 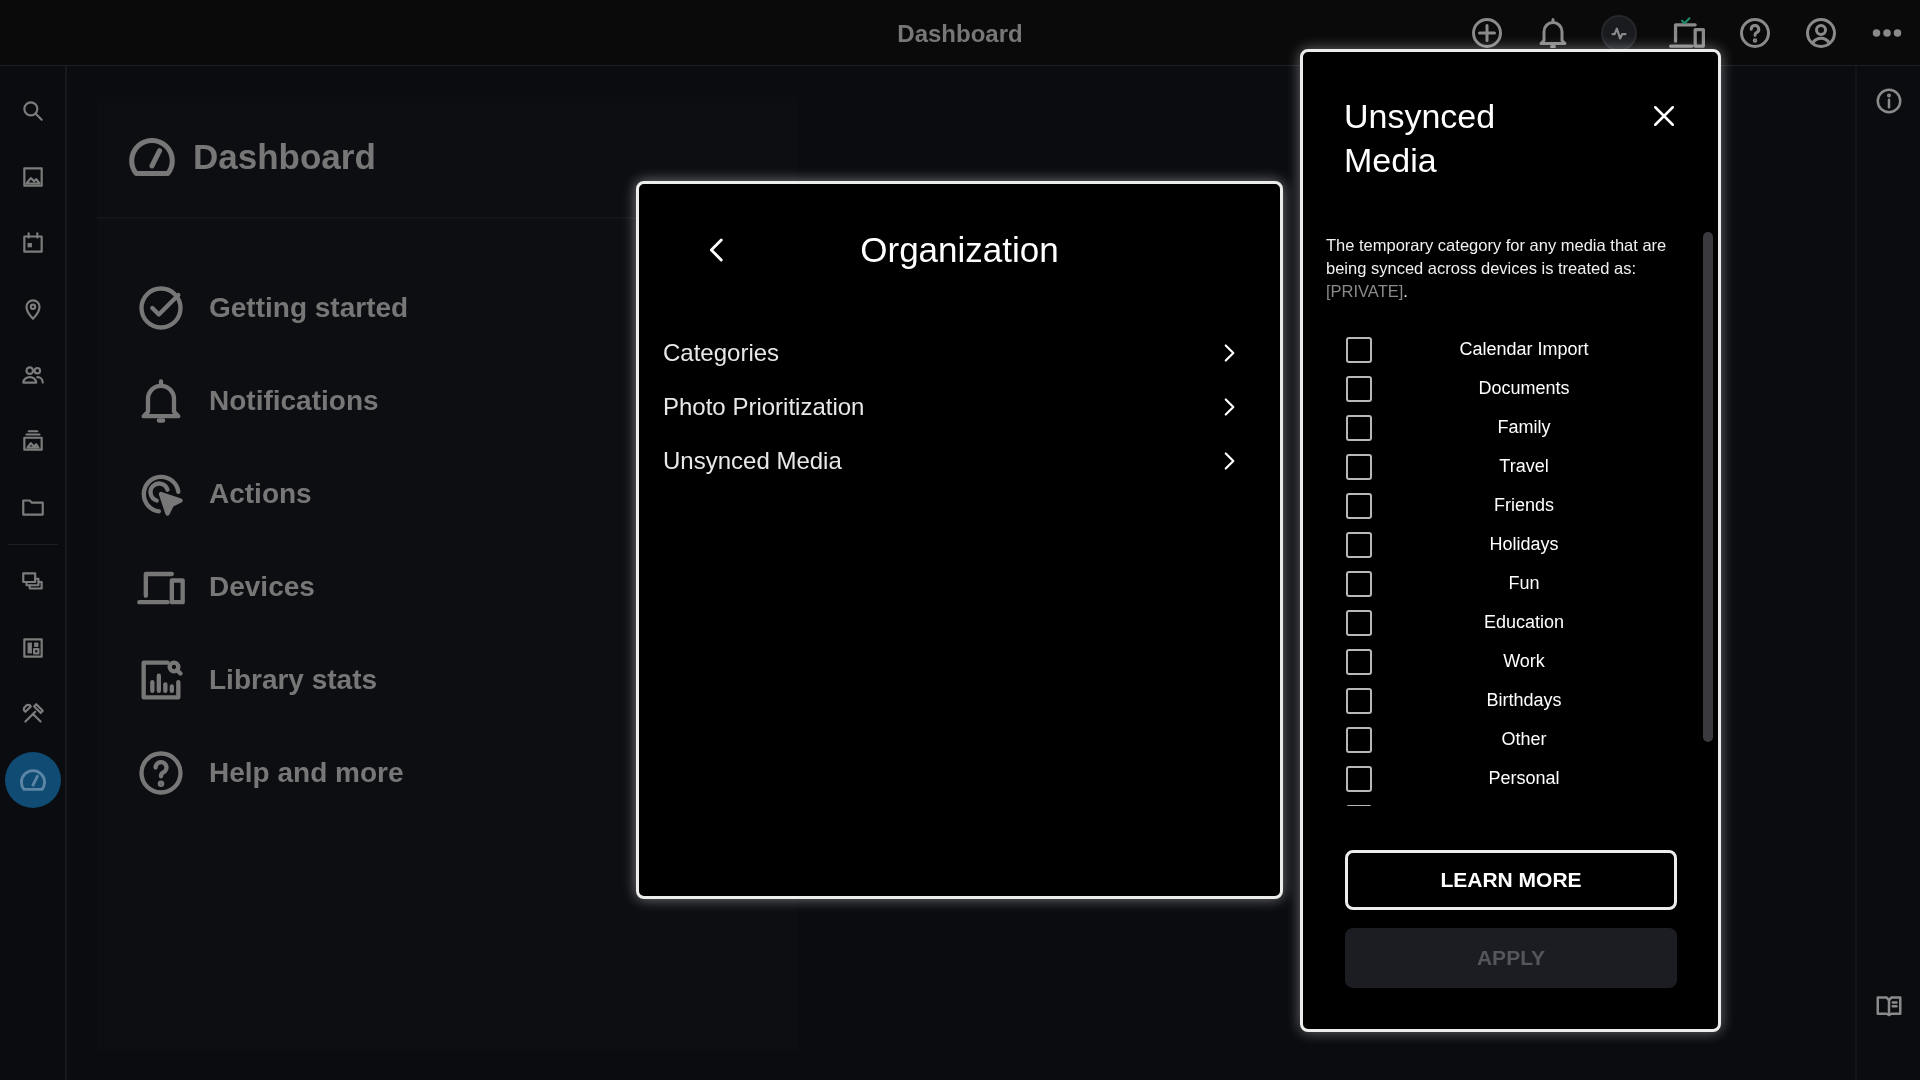 What do you see at coordinates (1524, 427) in the screenshot?
I see `checkbox-label: Family` at bounding box center [1524, 427].